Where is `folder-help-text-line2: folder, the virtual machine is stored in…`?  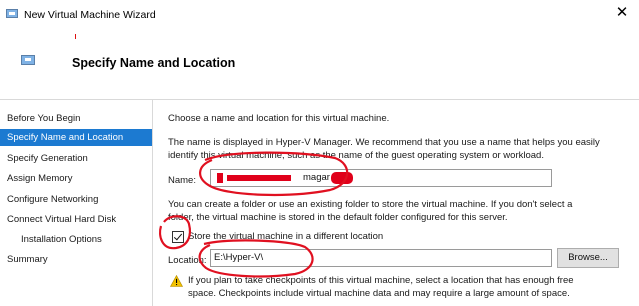
folder-help-text-line2: folder, the virtual machine is stored in… is located at coordinates (338, 217).